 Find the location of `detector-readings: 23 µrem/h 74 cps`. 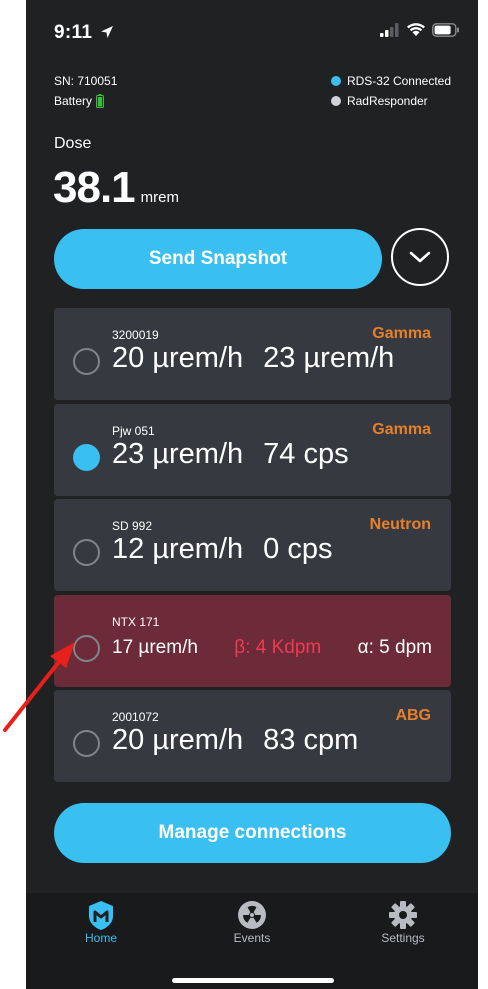

detector-readings: 23 µrem/h 74 cps is located at coordinates (230, 454).